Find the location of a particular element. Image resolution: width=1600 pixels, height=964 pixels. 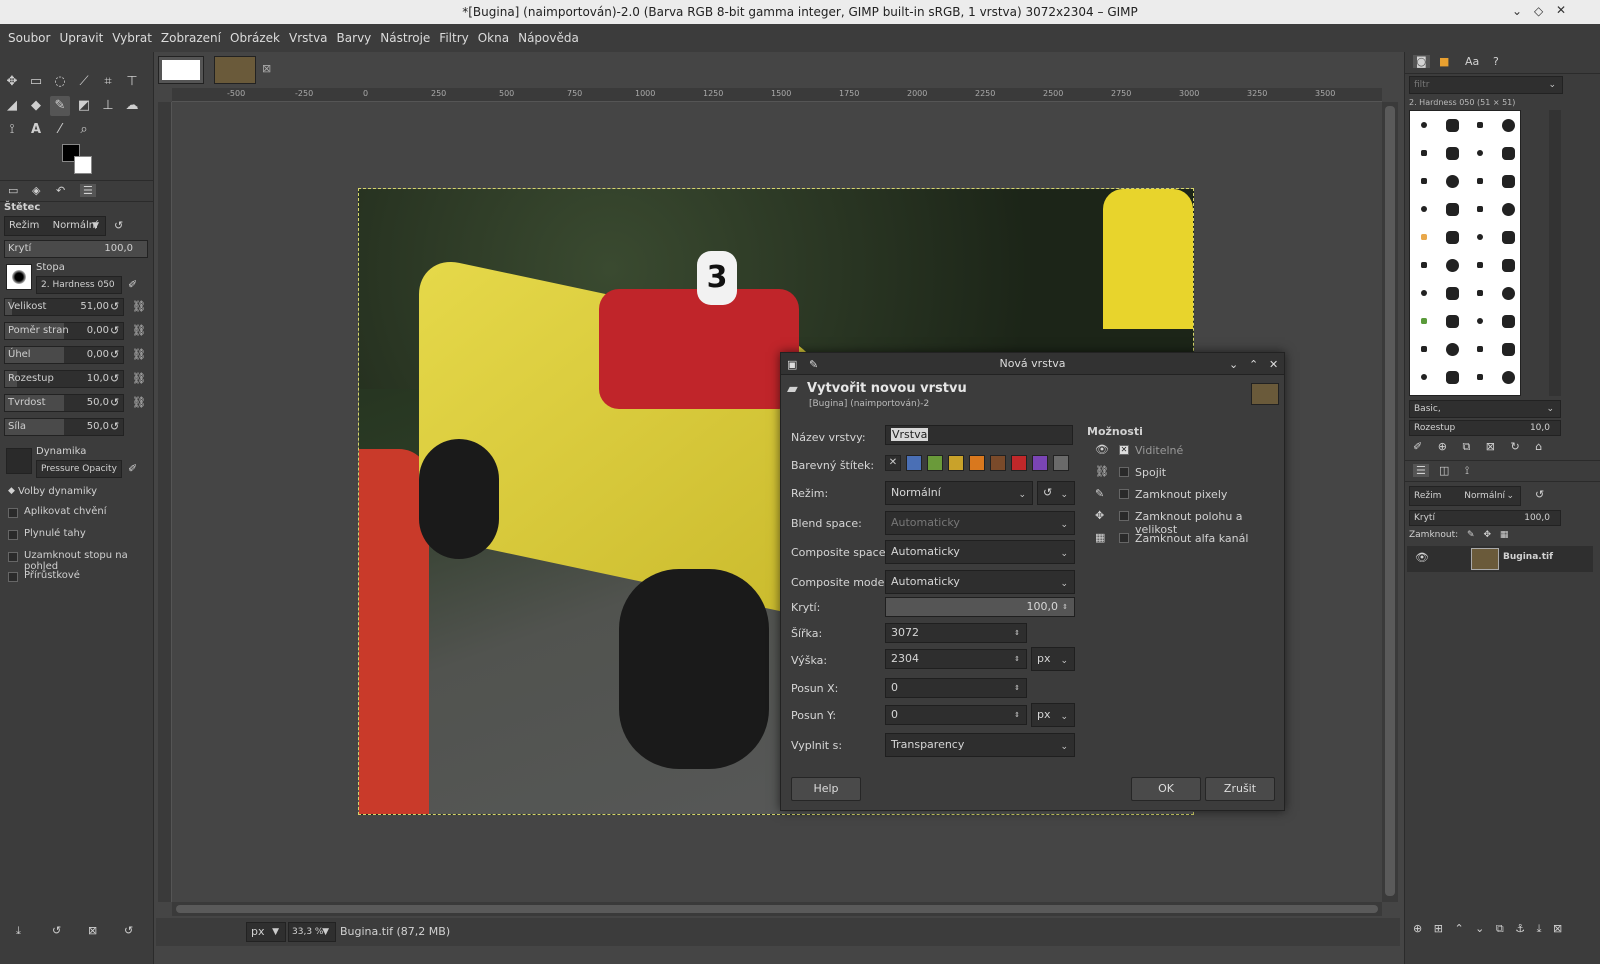

brush-preview is located at coordinates (19, 277).